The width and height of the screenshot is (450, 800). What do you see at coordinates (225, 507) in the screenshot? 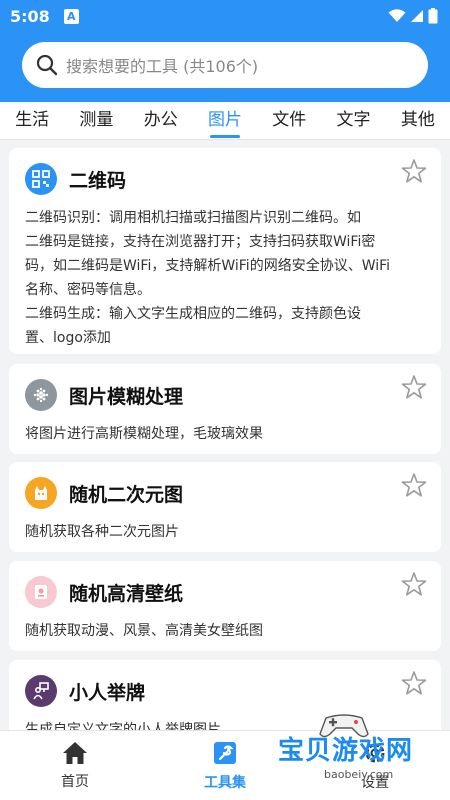
I see `tool-card-anime: 随机二次元图 随机获取各种二次元图片` at bounding box center [225, 507].